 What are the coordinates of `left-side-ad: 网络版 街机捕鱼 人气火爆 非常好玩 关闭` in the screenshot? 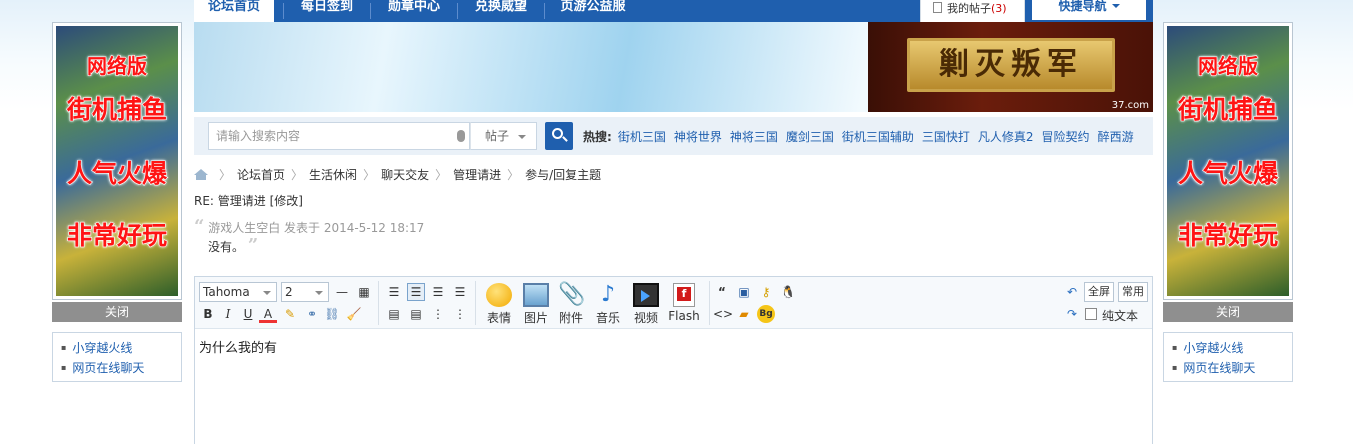 It's located at (117, 172).